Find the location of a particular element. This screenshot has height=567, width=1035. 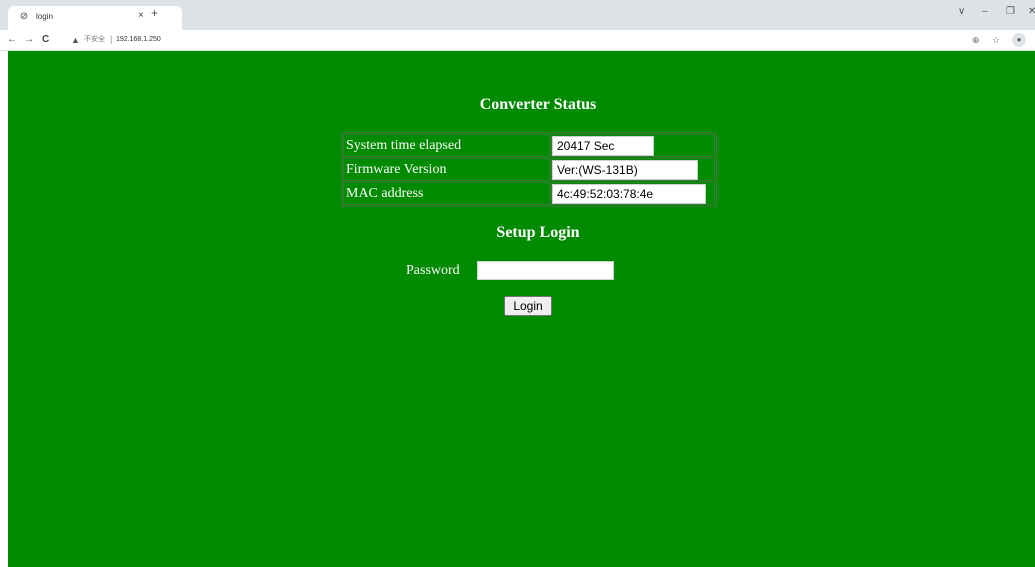

browser-toolbar: ← → C ▲ 不安全 | 192.168.1.250 ⊕ ☆ is located at coordinates (517, 40).